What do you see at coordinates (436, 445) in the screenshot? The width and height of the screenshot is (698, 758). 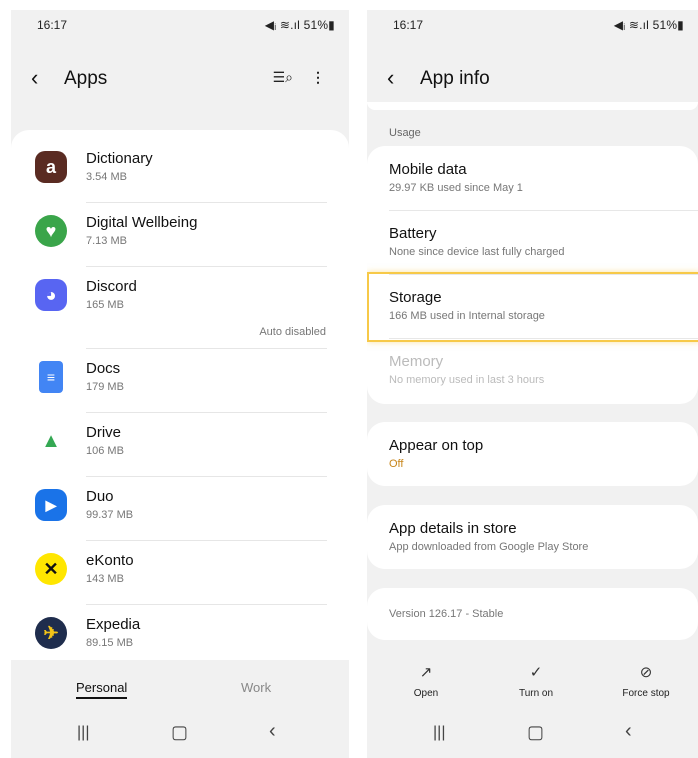 I see `info-title: Appear on top` at bounding box center [436, 445].